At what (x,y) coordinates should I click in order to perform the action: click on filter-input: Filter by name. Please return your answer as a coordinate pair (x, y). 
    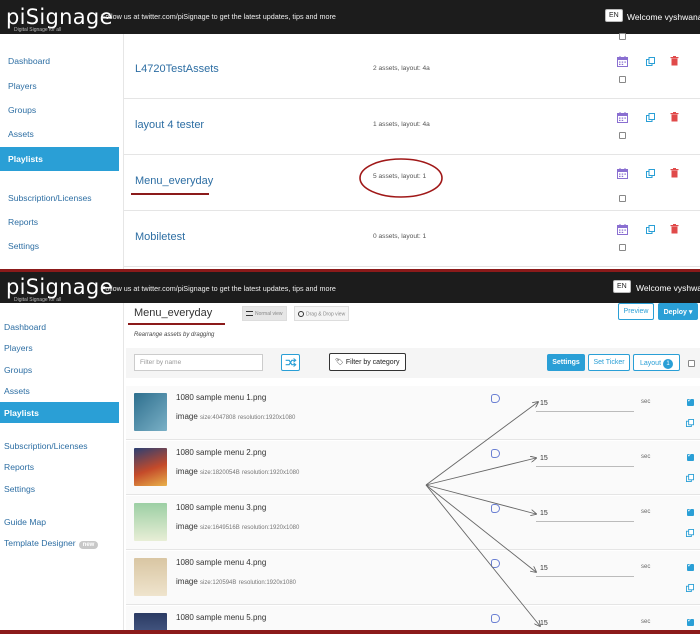
    Looking at the image, I should click on (198, 362).